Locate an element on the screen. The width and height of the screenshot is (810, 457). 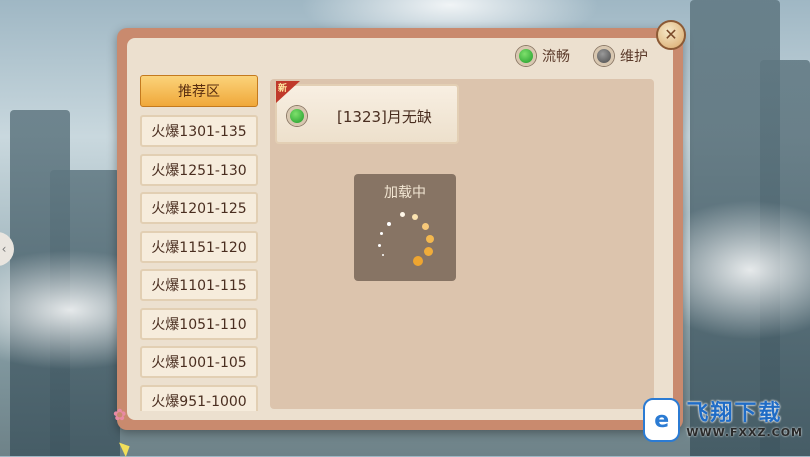
zone-tab-label: 火爆1201-125 is located at coordinates (199, 209).